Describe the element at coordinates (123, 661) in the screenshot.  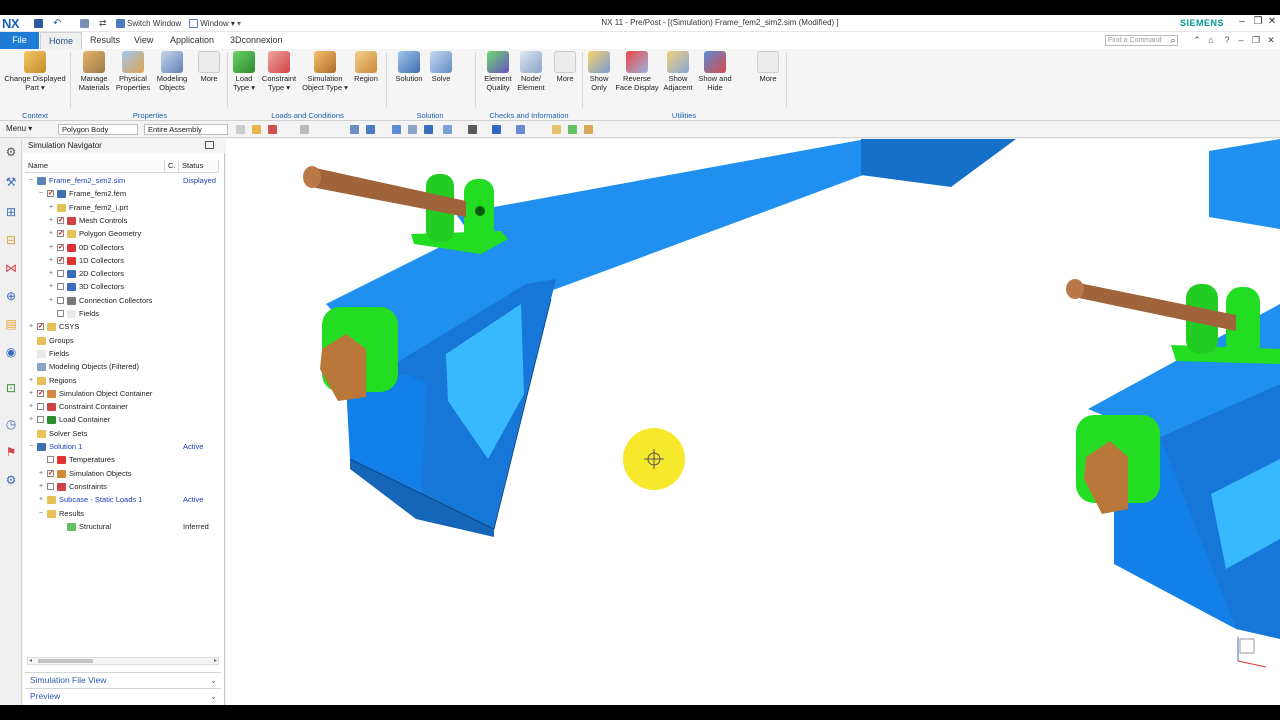
I see `horizontal-scrollbar: ◂ ▸` at that location.